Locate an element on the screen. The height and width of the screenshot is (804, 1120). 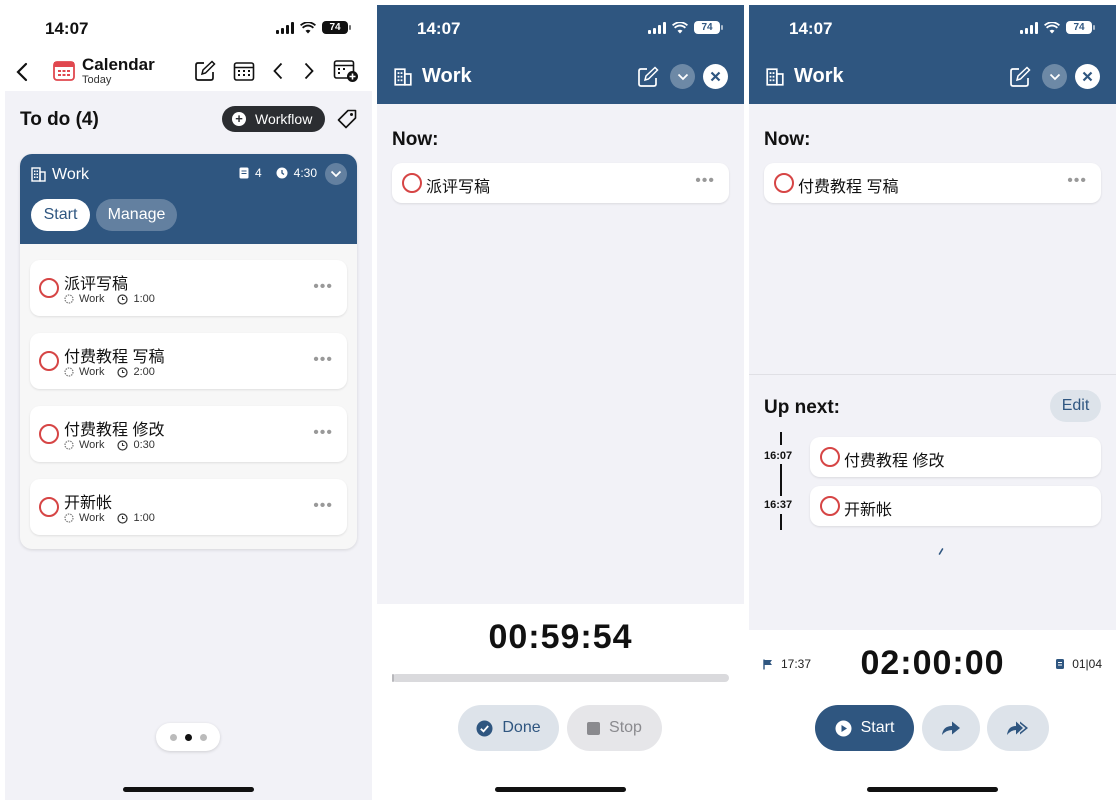
skip-button is located at coordinates (951, 728).